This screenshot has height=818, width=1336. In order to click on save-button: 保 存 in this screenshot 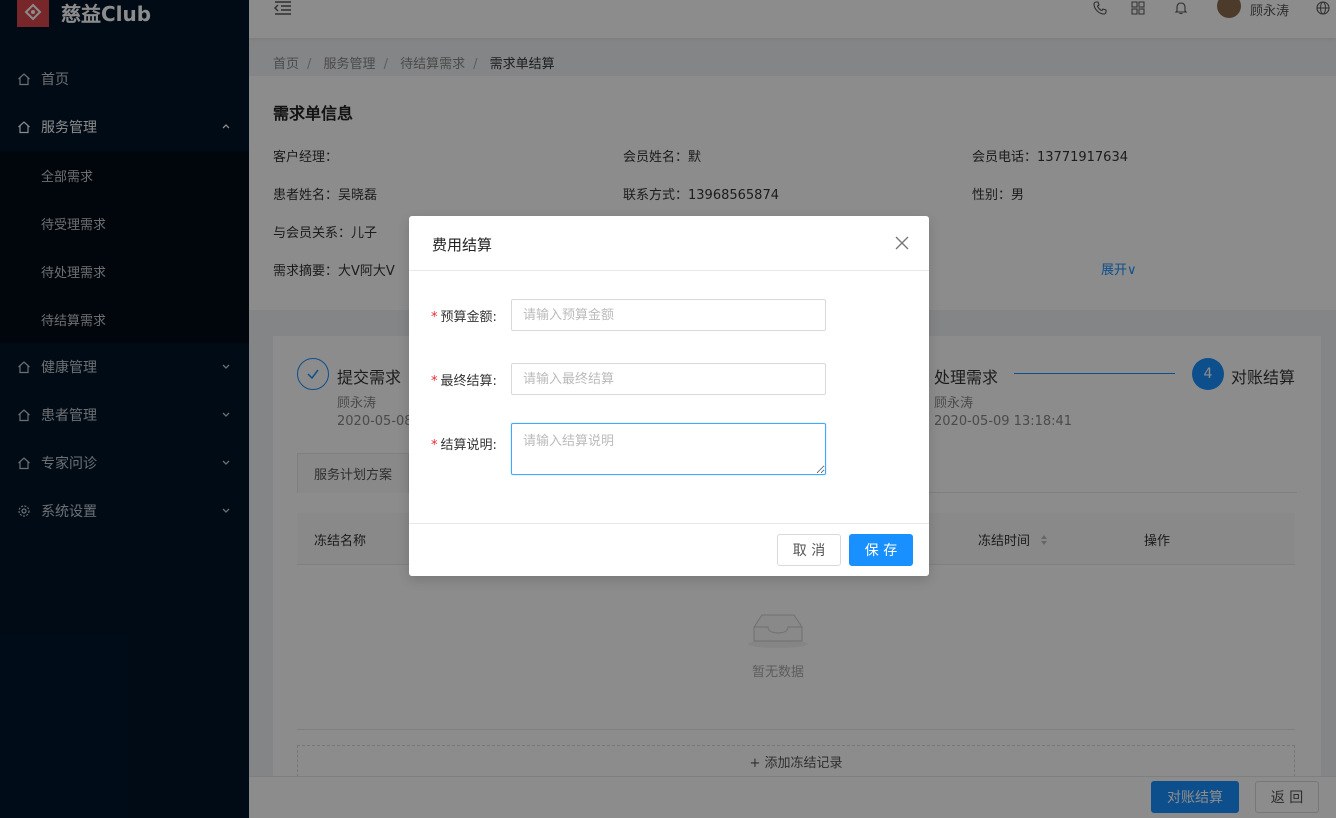, I will do `click(881, 550)`.